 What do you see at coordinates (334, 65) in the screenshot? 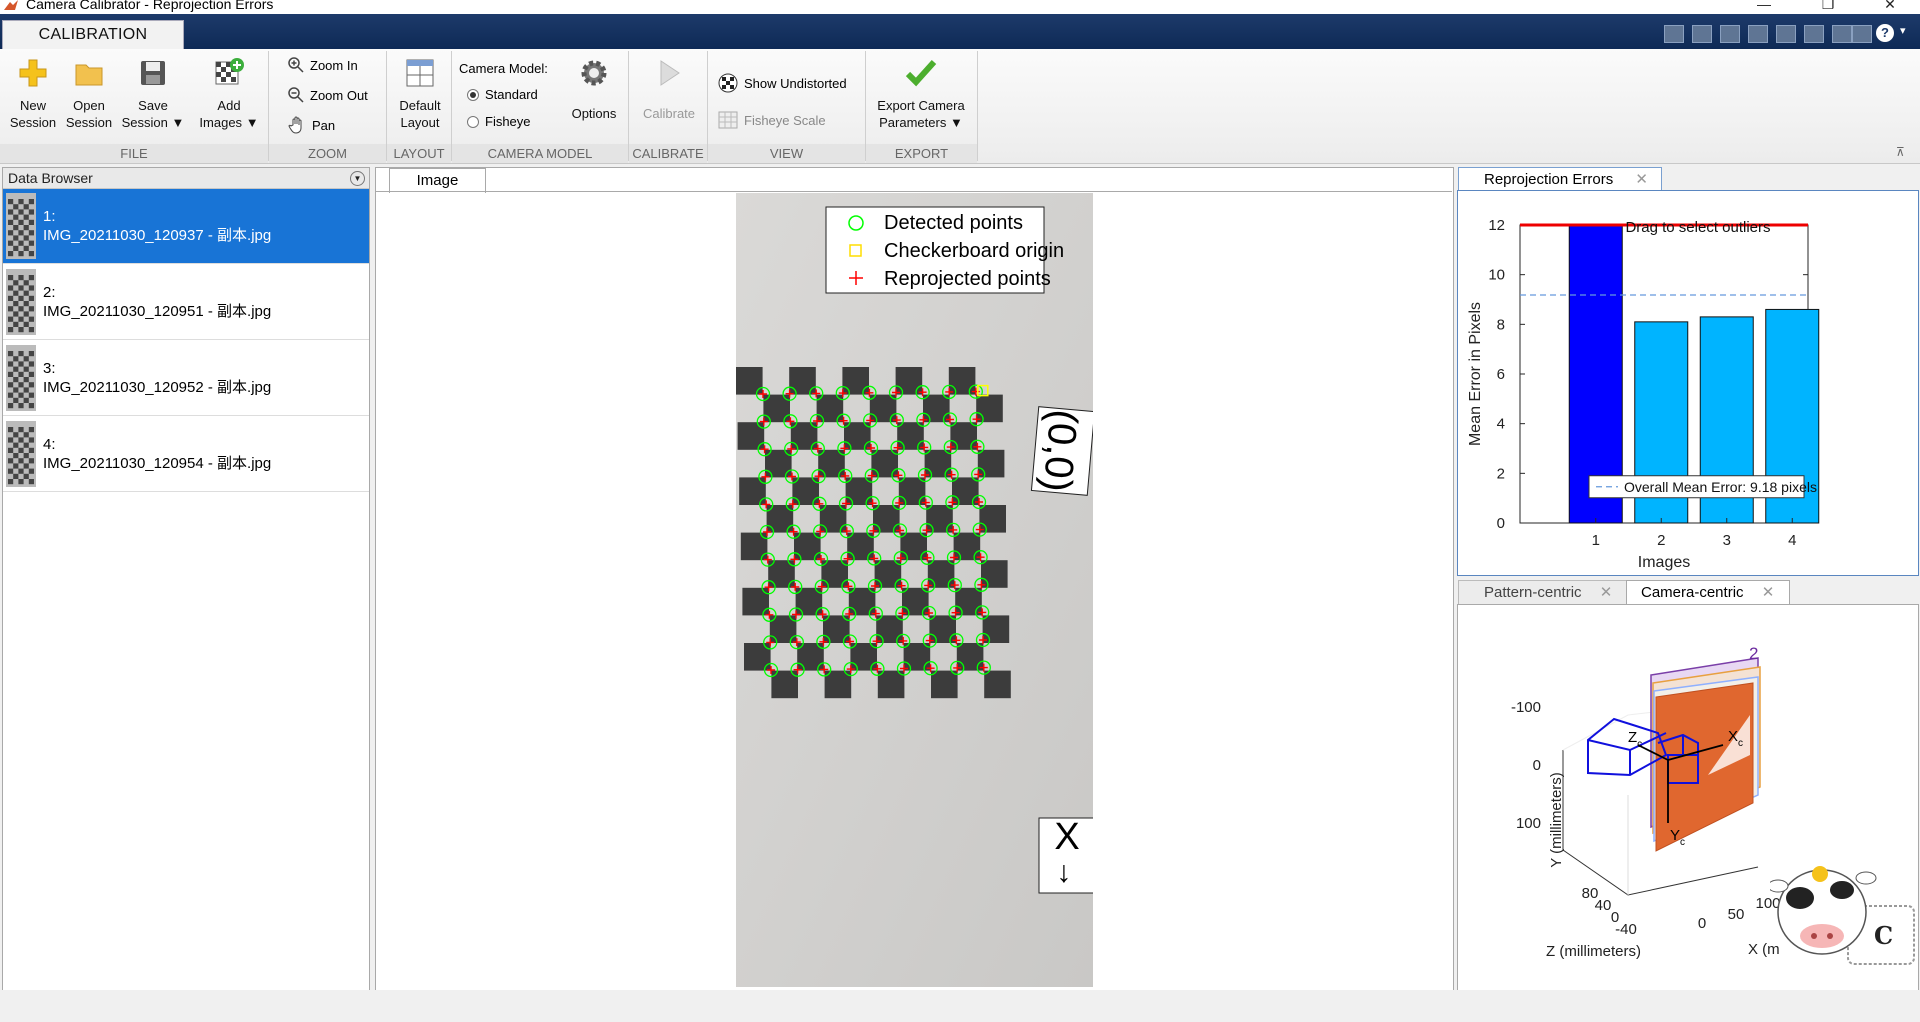
I see `zoom-in-label: Zoom In` at bounding box center [334, 65].